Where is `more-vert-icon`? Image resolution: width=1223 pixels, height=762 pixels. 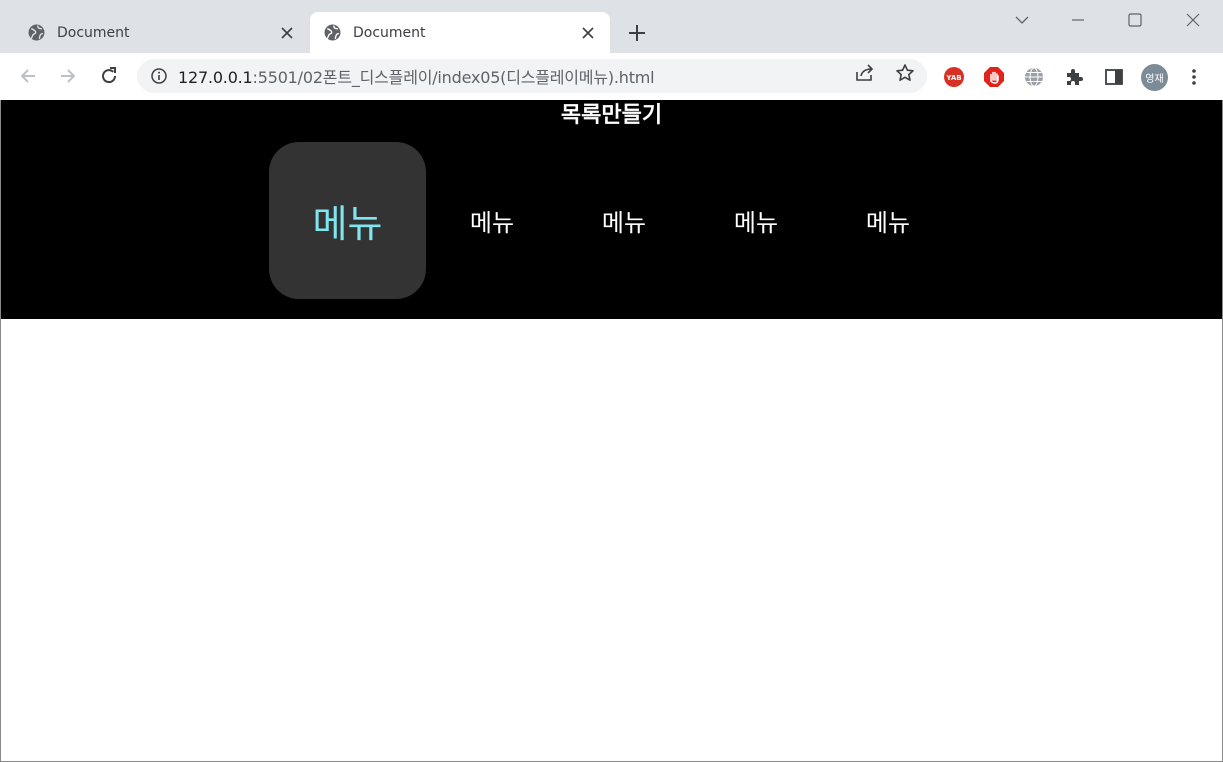
more-vert-icon is located at coordinates (1194, 77).